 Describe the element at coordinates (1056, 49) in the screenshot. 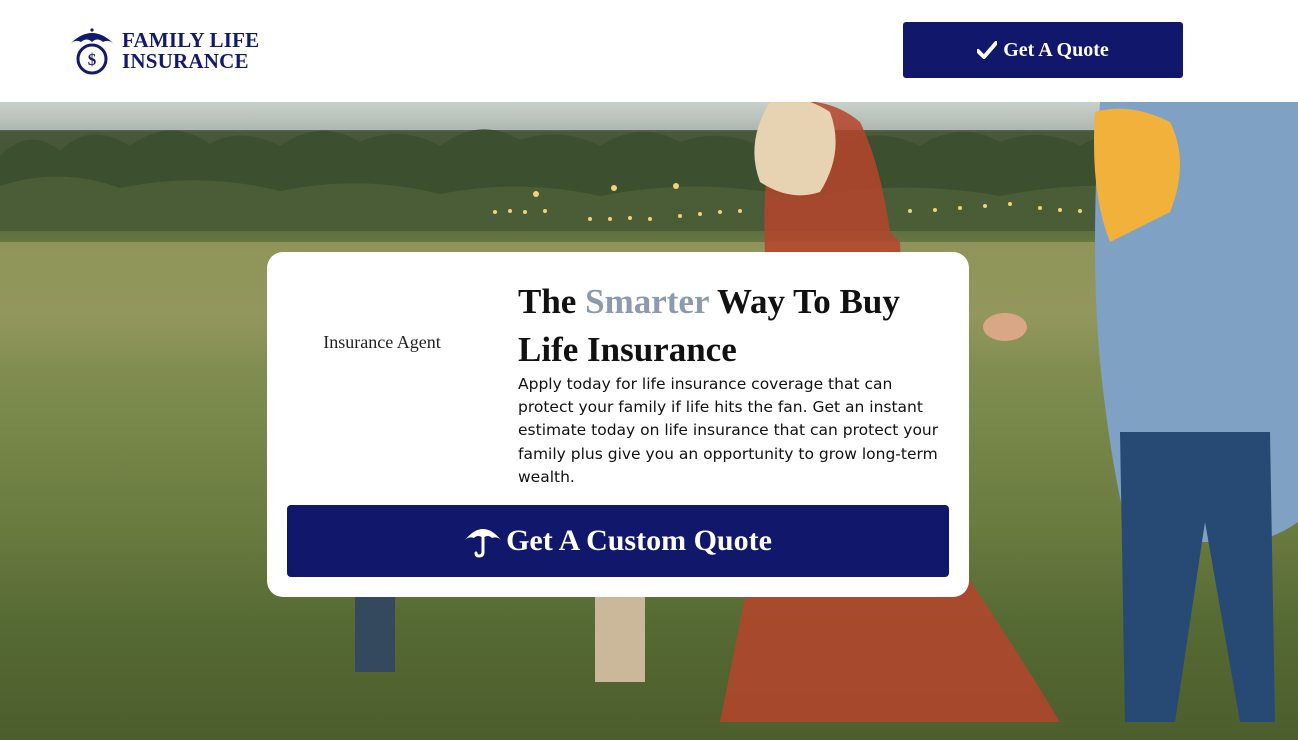

I see `get-quote-label: Get A Quote` at that location.